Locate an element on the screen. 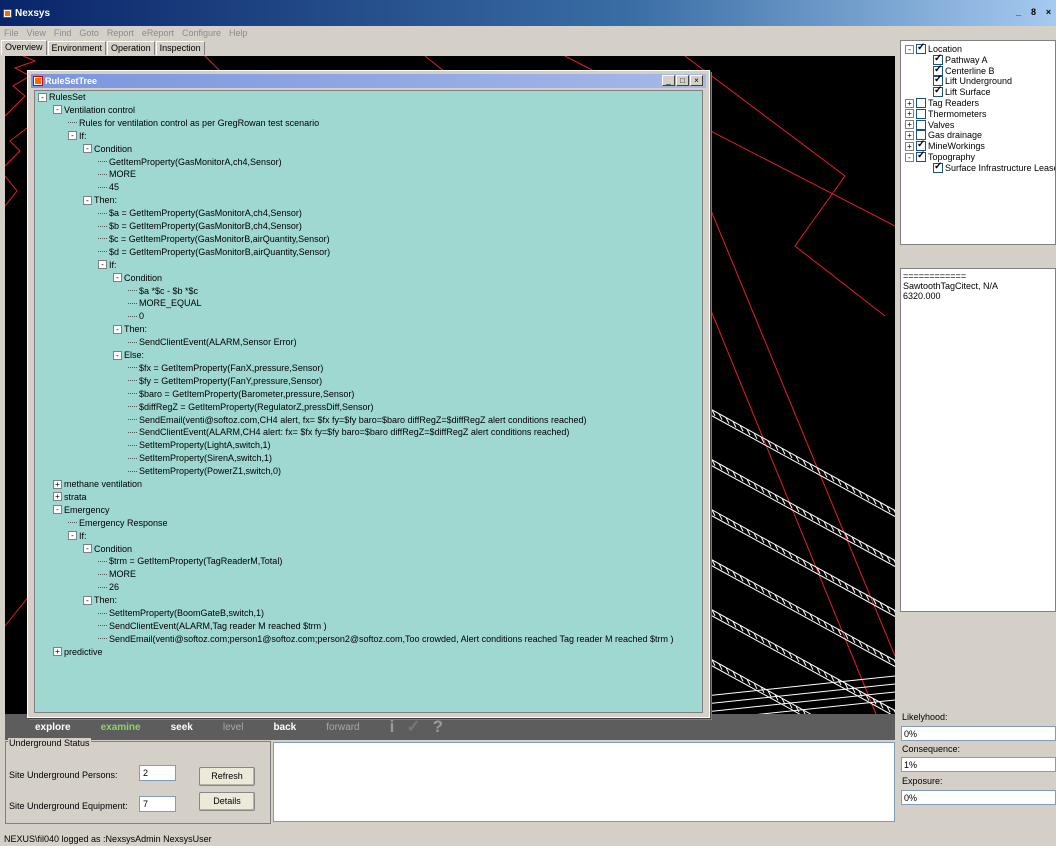  exposure-value: 0% is located at coordinates (978, 797).